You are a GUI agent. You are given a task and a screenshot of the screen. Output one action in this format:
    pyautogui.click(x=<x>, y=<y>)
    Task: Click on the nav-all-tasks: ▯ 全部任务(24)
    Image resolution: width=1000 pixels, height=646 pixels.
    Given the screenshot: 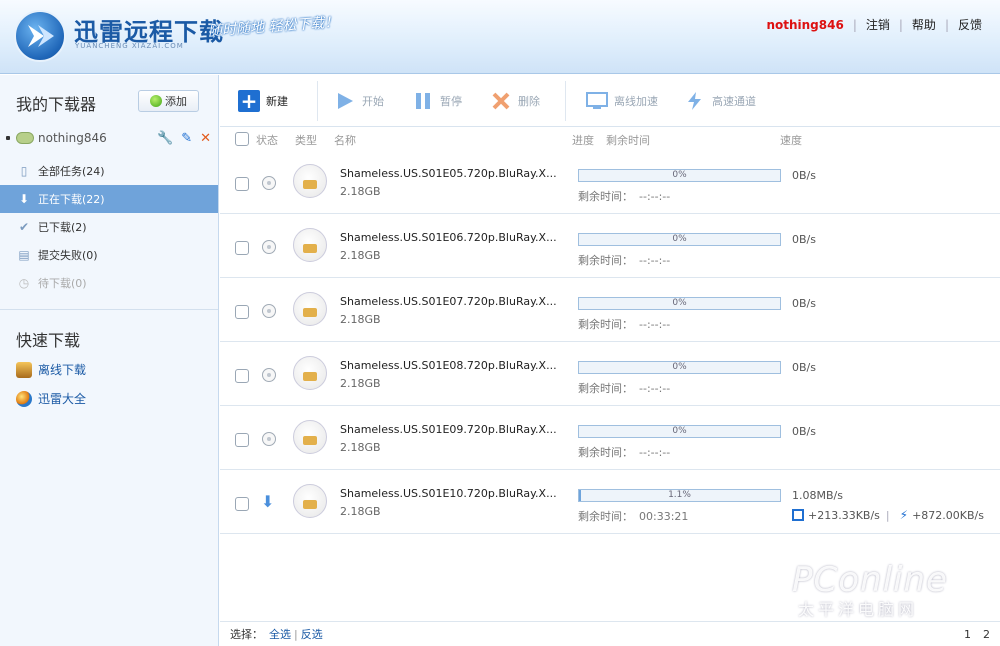 What is the action you would take?
    pyautogui.click(x=109, y=171)
    